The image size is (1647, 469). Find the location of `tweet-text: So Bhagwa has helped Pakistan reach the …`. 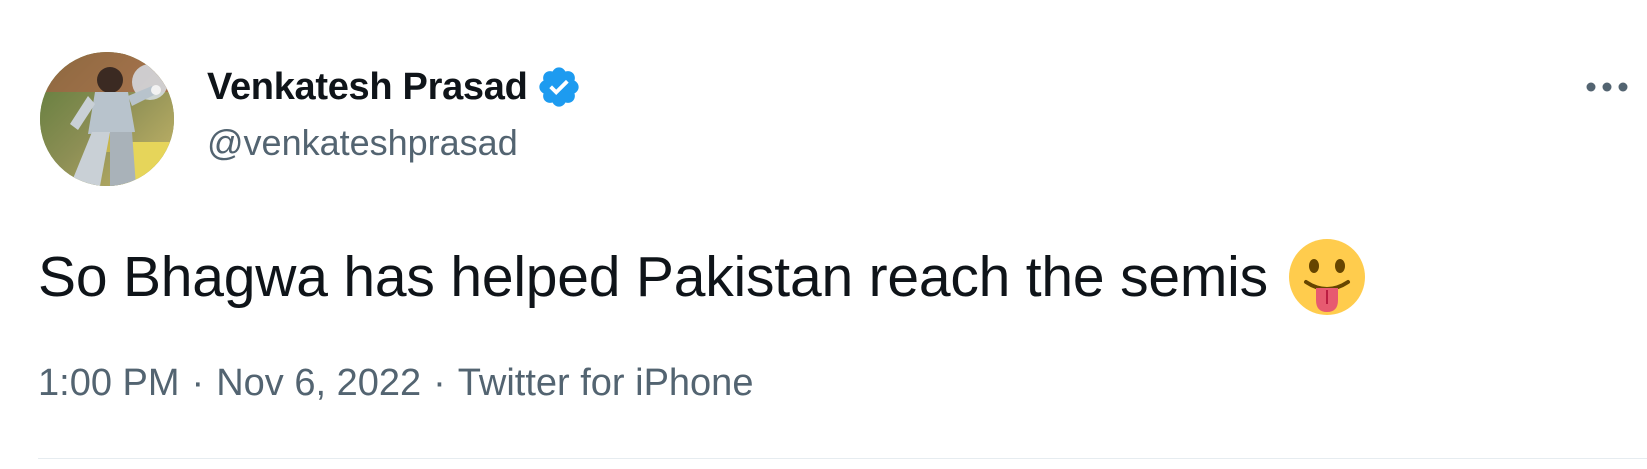

tweet-text: So Bhagwa has helped Pakistan reach the … is located at coordinates (653, 277).